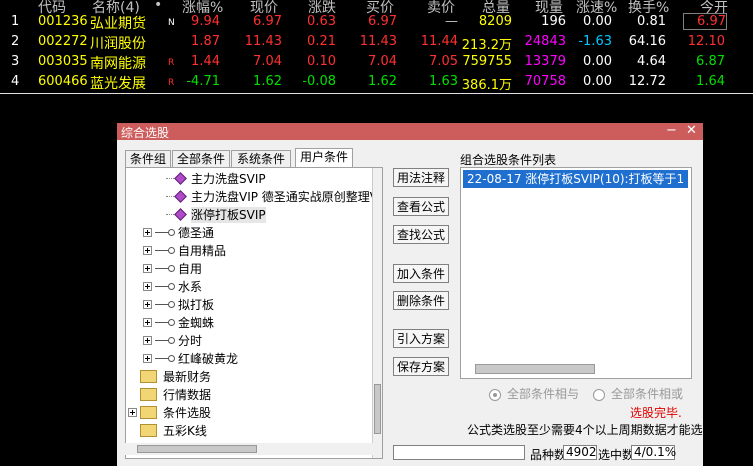  I want to click on turnover: 0.81, so click(651, 21).